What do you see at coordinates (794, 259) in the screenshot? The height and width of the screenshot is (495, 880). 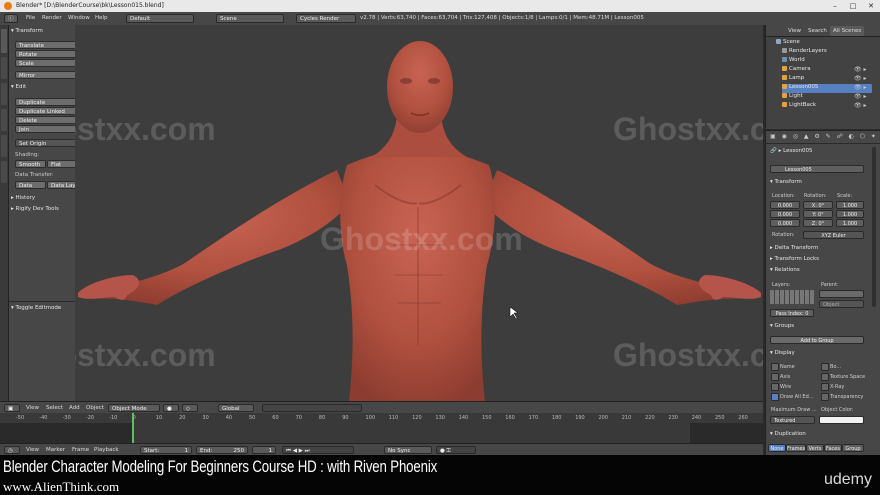 I see `transform-locks-header: ▸ Transform Locks` at bounding box center [794, 259].